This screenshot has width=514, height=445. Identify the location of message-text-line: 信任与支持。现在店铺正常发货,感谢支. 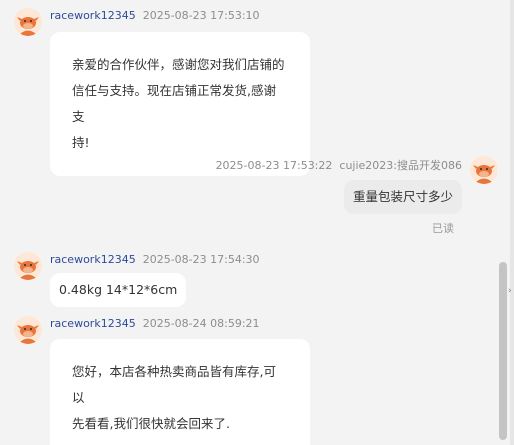
(174, 103).